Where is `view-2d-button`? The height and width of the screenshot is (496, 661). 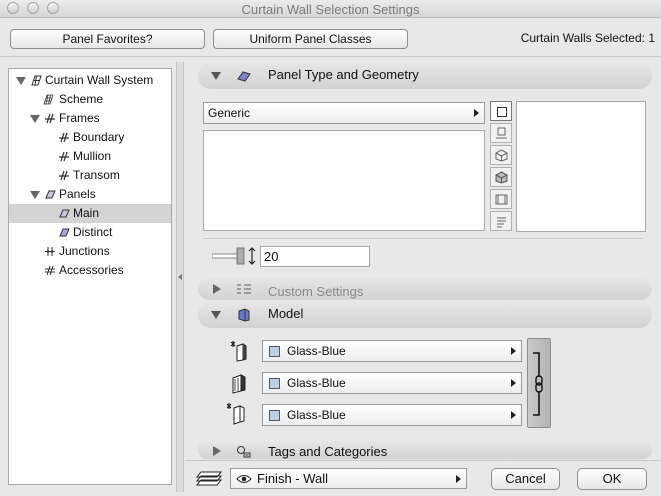
view-2d-button is located at coordinates (501, 111).